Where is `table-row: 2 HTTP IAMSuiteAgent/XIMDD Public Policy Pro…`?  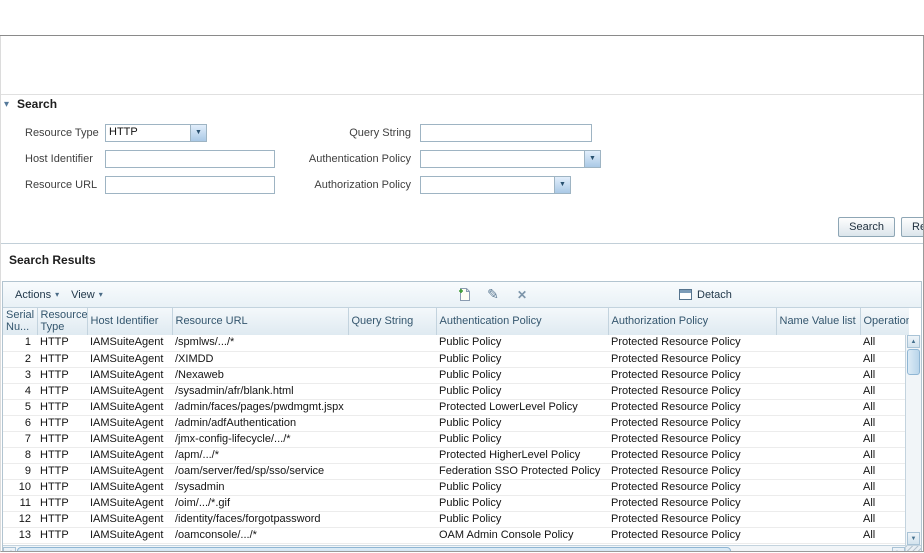 table-row: 2 HTTP IAMSuiteAgent/XIMDD Public Policy Pro… is located at coordinates (456, 359).